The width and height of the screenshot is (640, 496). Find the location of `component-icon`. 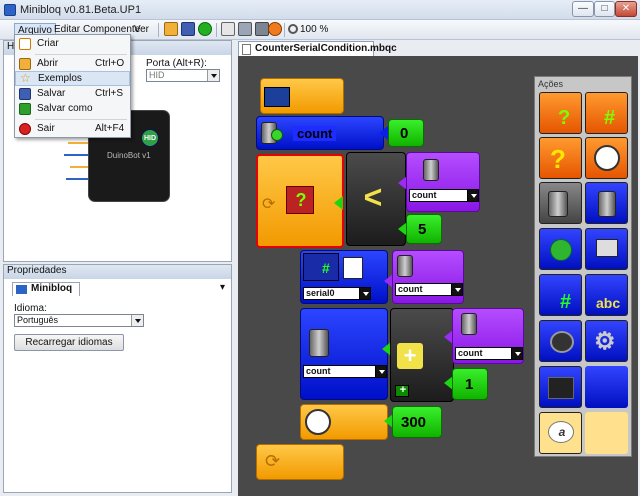

component-icon is located at coordinates (245, 29).